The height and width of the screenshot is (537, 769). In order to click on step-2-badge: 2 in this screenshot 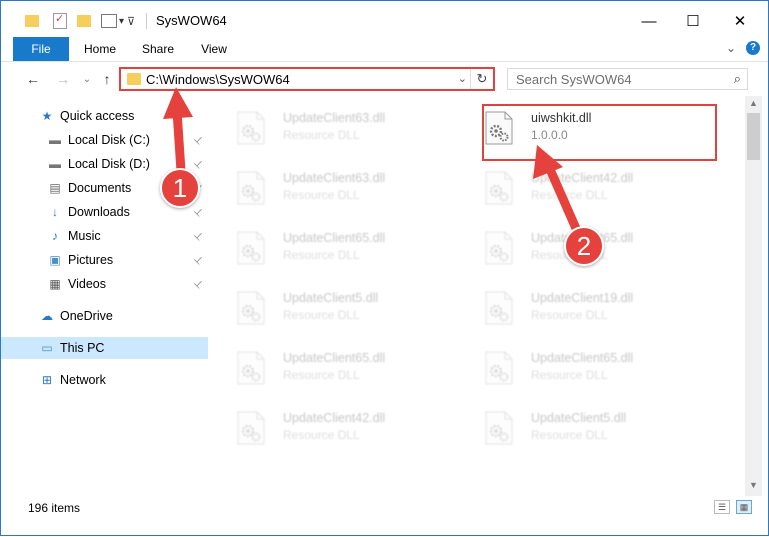, I will do `click(584, 246)`.